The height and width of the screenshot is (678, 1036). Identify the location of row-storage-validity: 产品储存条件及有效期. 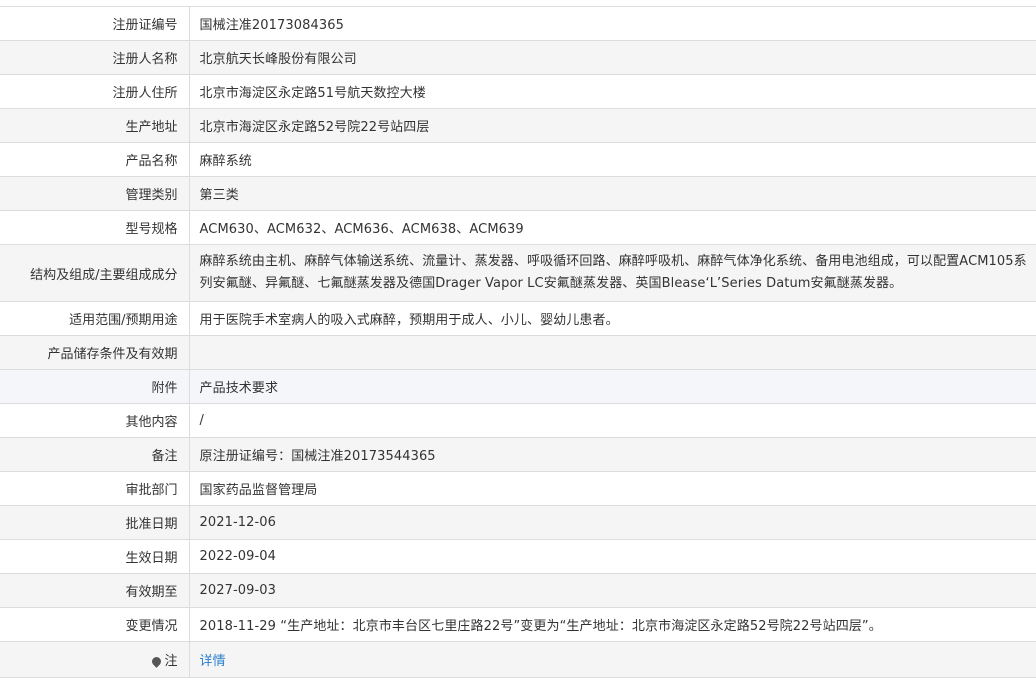
(518, 352).